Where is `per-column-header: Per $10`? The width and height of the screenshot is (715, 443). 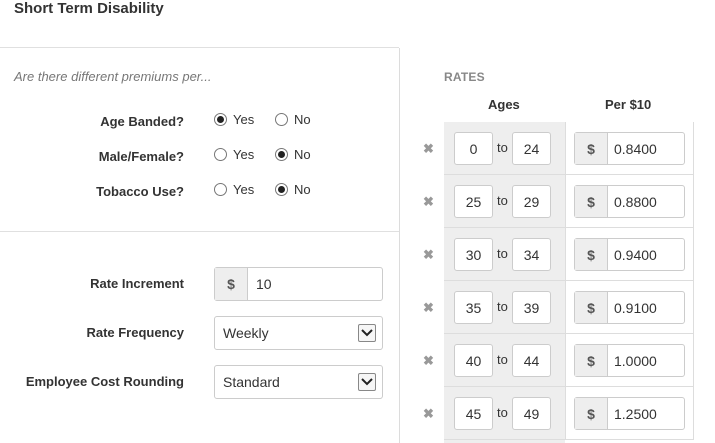
per-column-header: Per $10 is located at coordinates (628, 104).